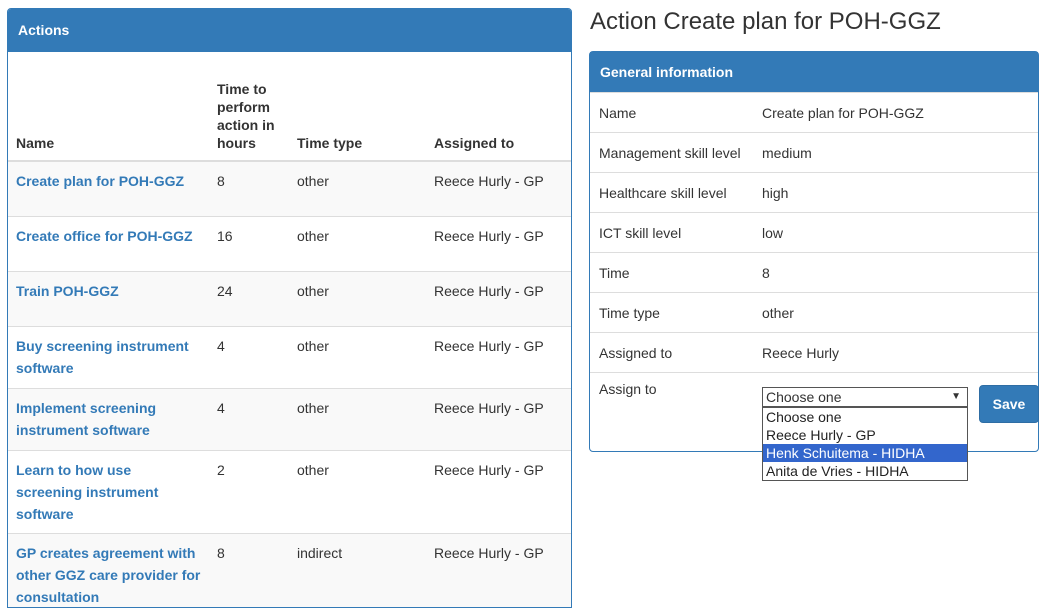 This screenshot has height=608, width=1039. I want to click on assign-select: Choose one ▼, so click(865, 397).